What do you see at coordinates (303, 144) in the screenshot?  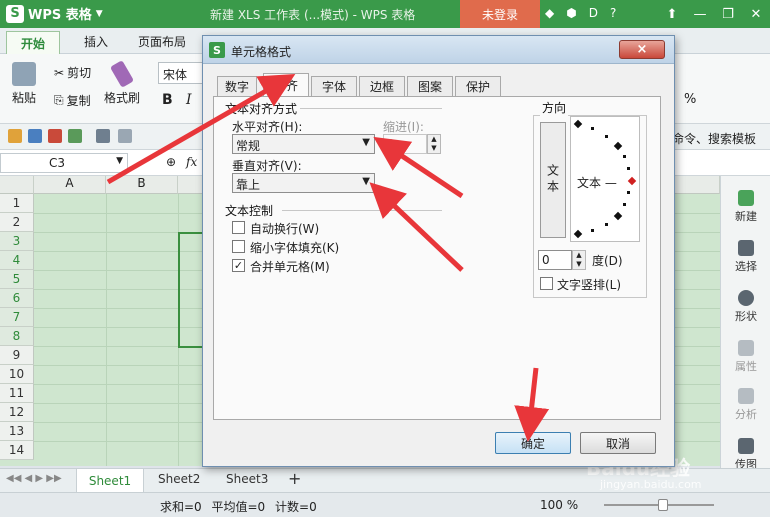 I see `horizontal-align-select: 常规 ▼` at bounding box center [303, 144].